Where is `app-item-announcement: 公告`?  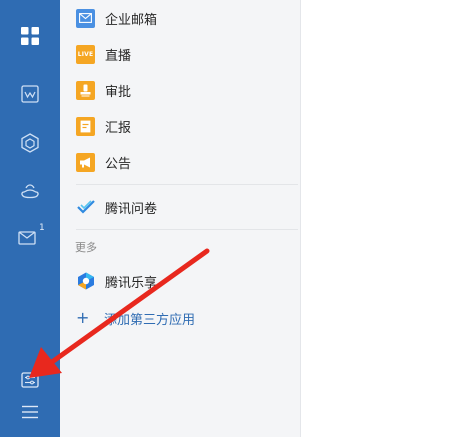 app-item-announcement: 公告 is located at coordinates (179, 162).